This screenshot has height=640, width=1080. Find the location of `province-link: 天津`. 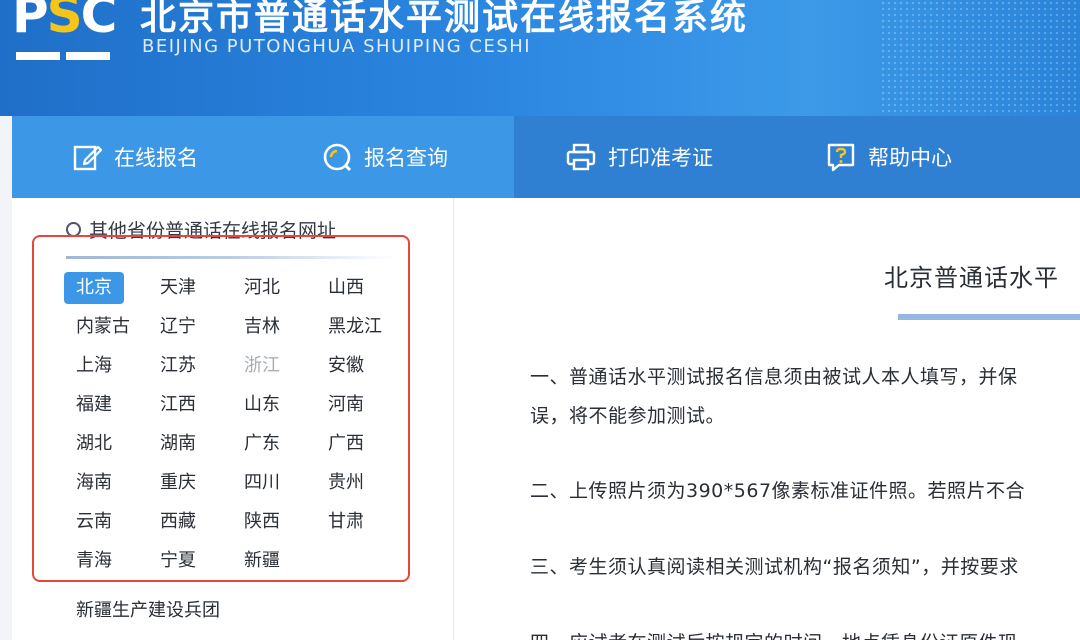

province-link: 天津 is located at coordinates (178, 288).